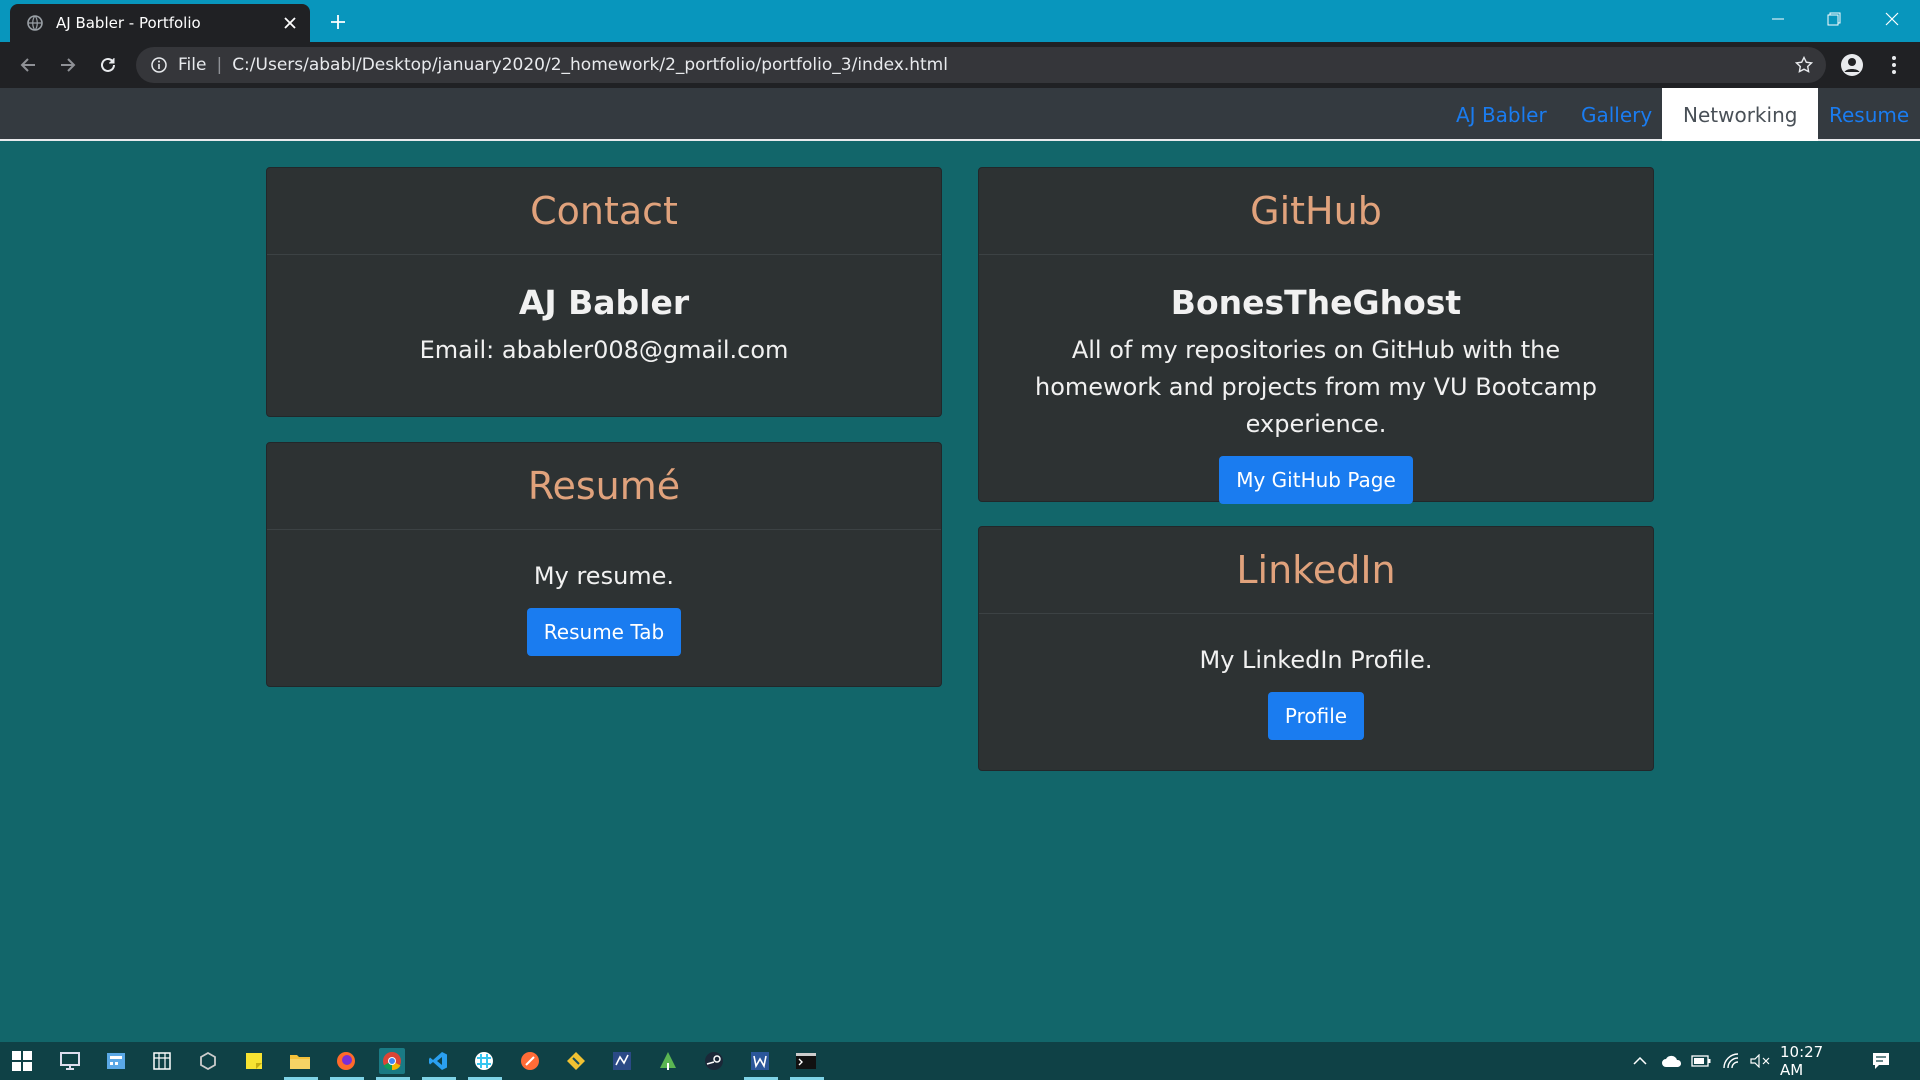 The width and height of the screenshot is (1920, 1080). What do you see at coordinates (530, 1061) in the screenshot?
I see `postman-icon` at bounding box center [530, 1061].